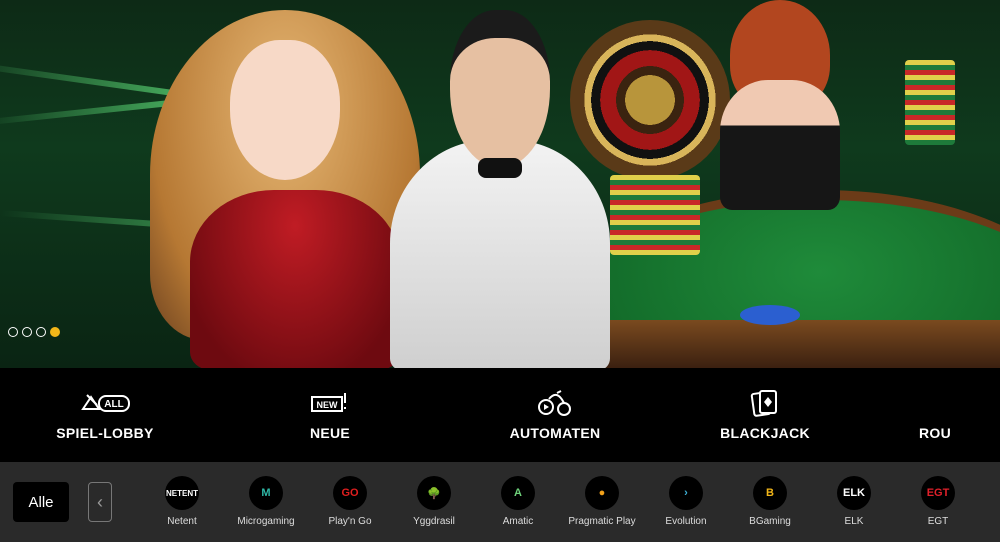 The image size is (1000, 542). I want to click on provider-name: Netent, so click(182, 521).